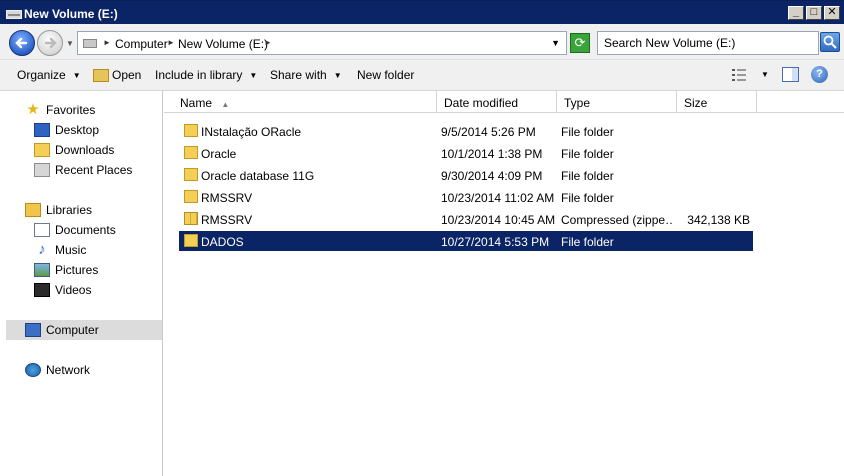 The height and width of the screenshot is (476, 844). I want to click on title-bar: New Volume (E:) _ □ ✕, so click(422, 12).